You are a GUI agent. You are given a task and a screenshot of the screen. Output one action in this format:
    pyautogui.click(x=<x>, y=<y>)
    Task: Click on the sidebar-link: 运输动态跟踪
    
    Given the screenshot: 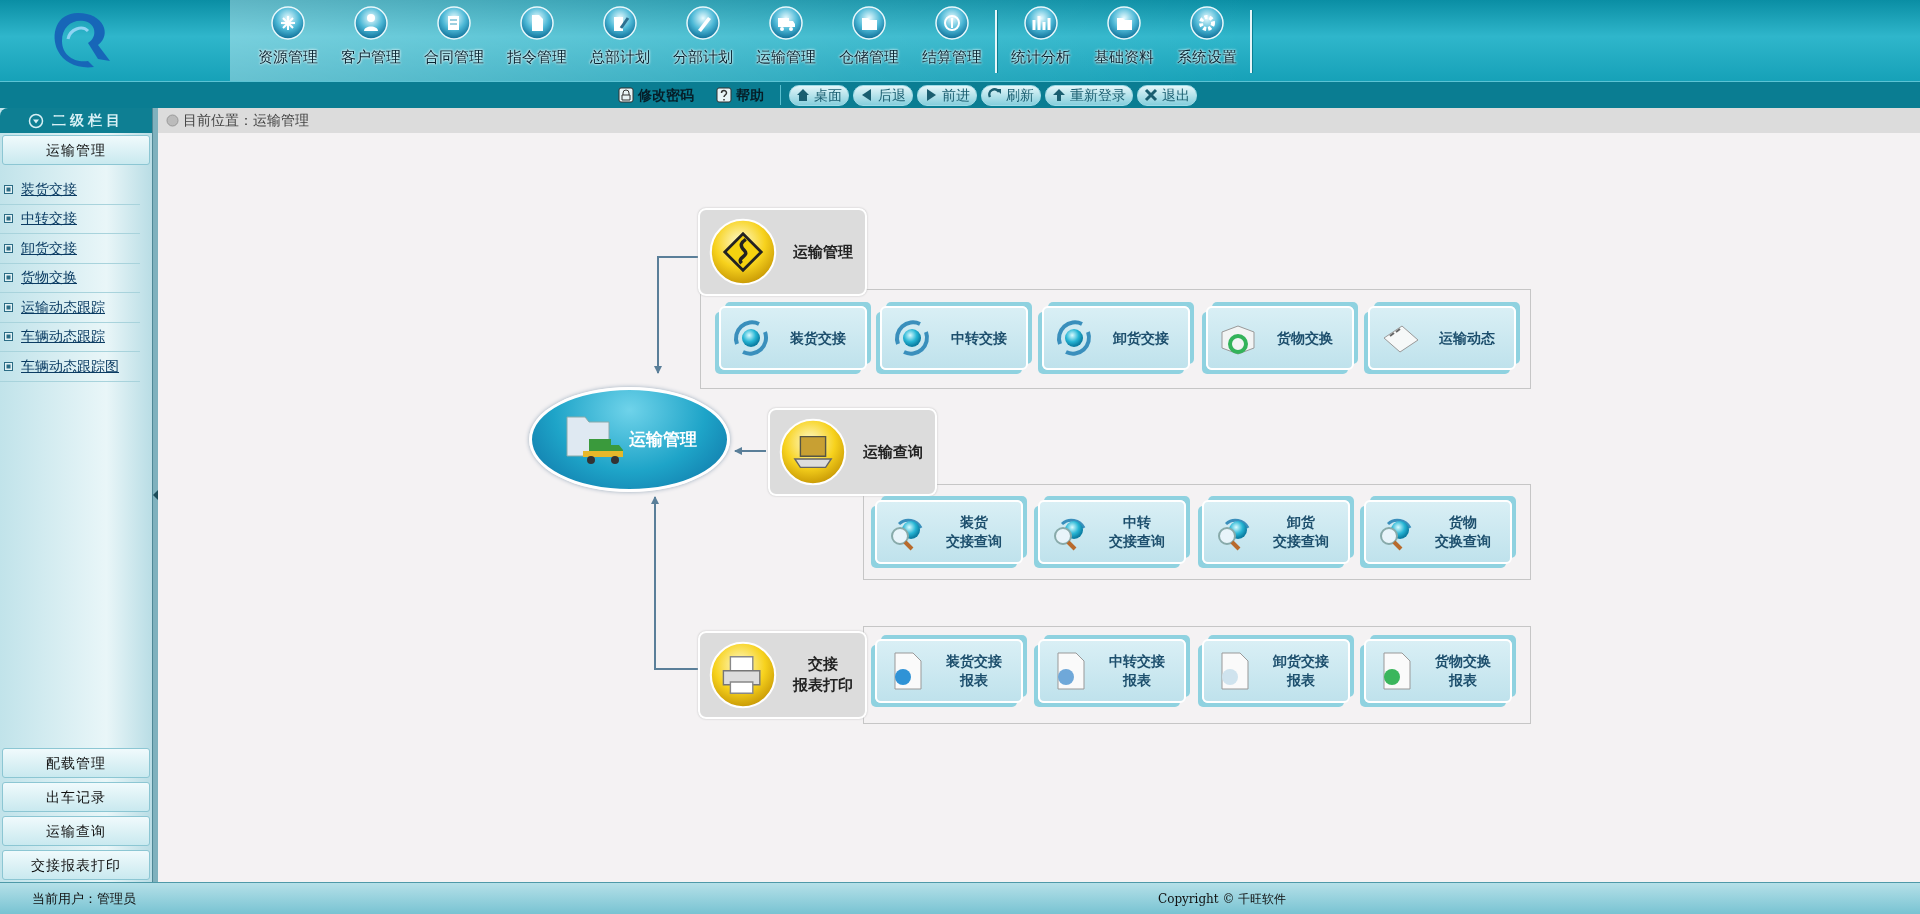 What is the action you would take?
    pyautogui.click(x=63, y=307)
    